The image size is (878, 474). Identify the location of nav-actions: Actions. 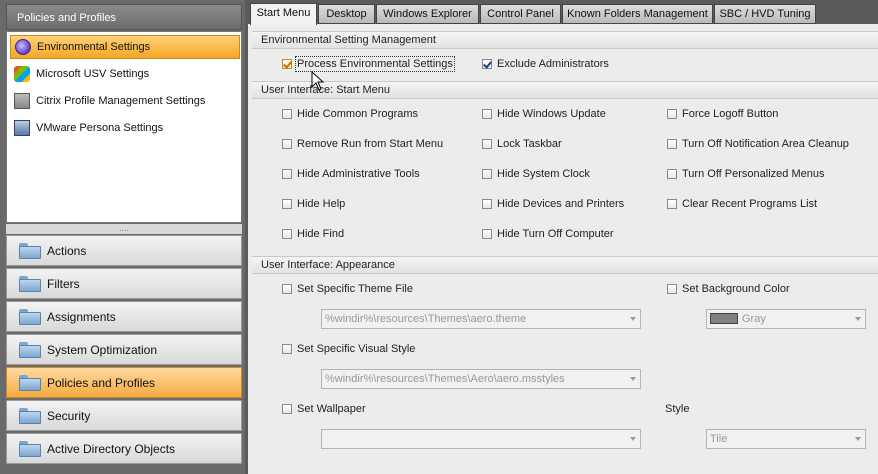
(124, 250).